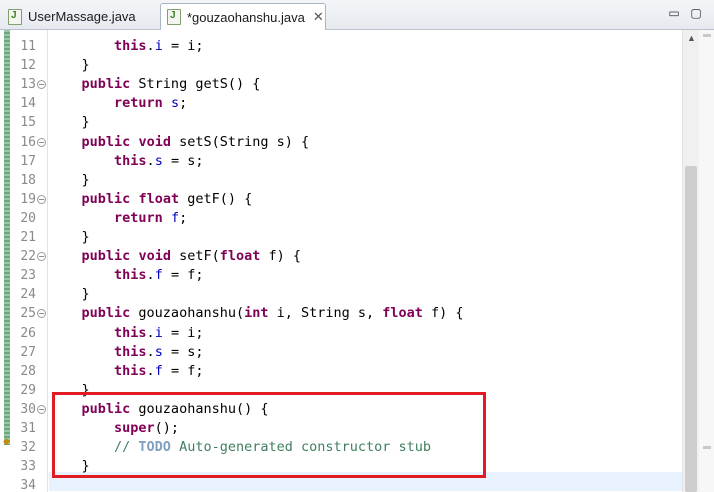 This screenshot has height=492, width=714. Describe the element at coordinates (246, 17) in the screenshot. I see `tab-label: *gouzaohanshu.java` at that location.